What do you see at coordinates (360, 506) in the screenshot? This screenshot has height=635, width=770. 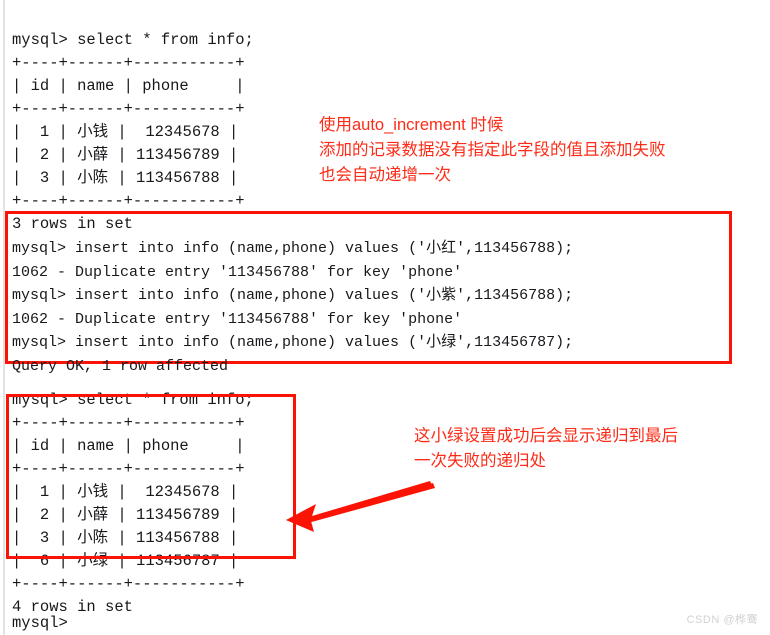 I see `annotation-arrow-icon` at bounding box center [360, 506].